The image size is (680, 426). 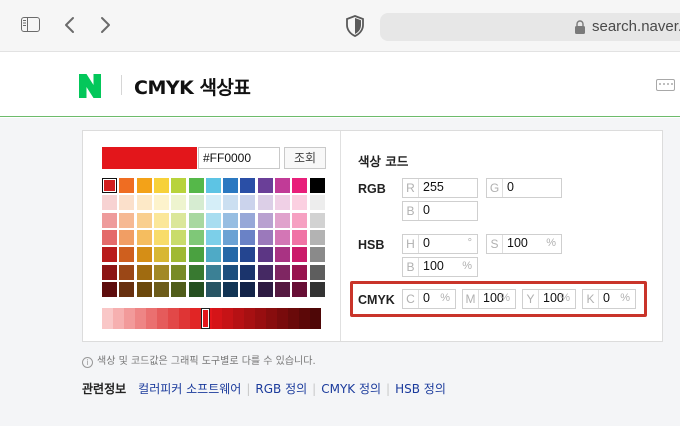 I want to click on rgb-b-field: B 0, so click(x=440, y=211).